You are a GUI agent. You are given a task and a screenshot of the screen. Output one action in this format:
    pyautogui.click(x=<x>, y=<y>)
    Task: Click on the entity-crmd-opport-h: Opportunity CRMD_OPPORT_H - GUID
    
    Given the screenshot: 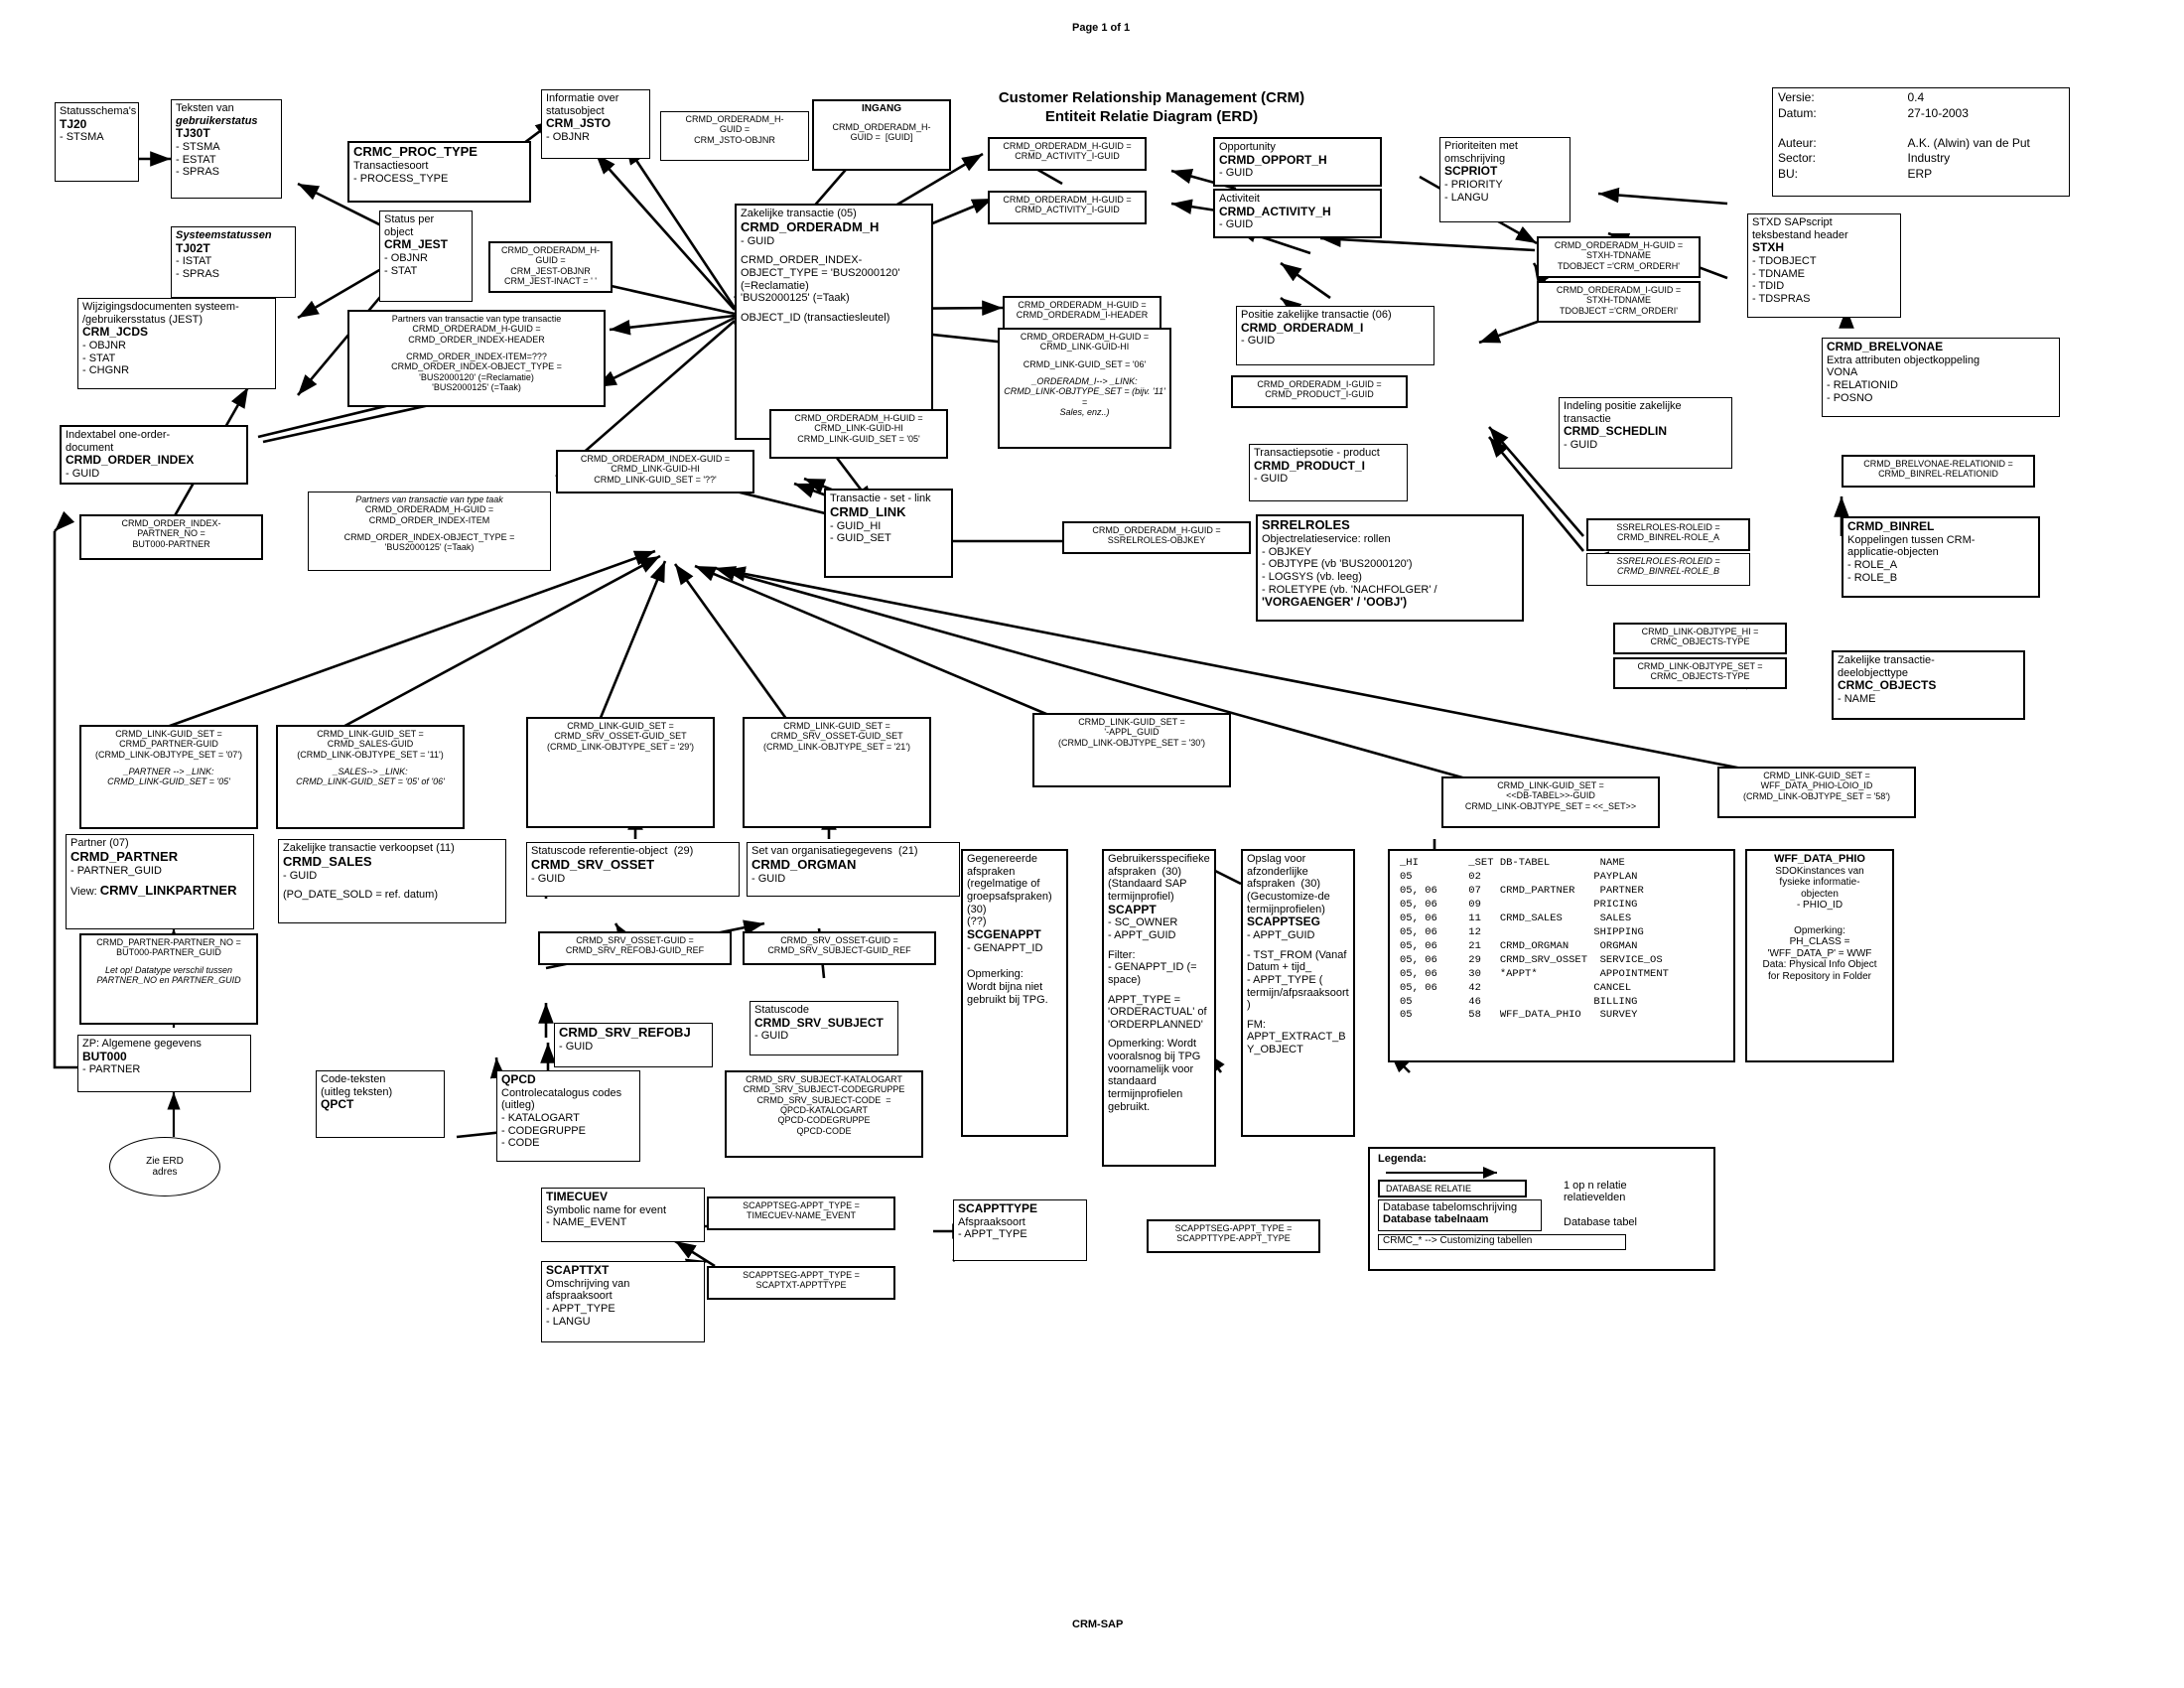 What is the action you would take?
    pyautogui.click(x=1297, y=162)
    